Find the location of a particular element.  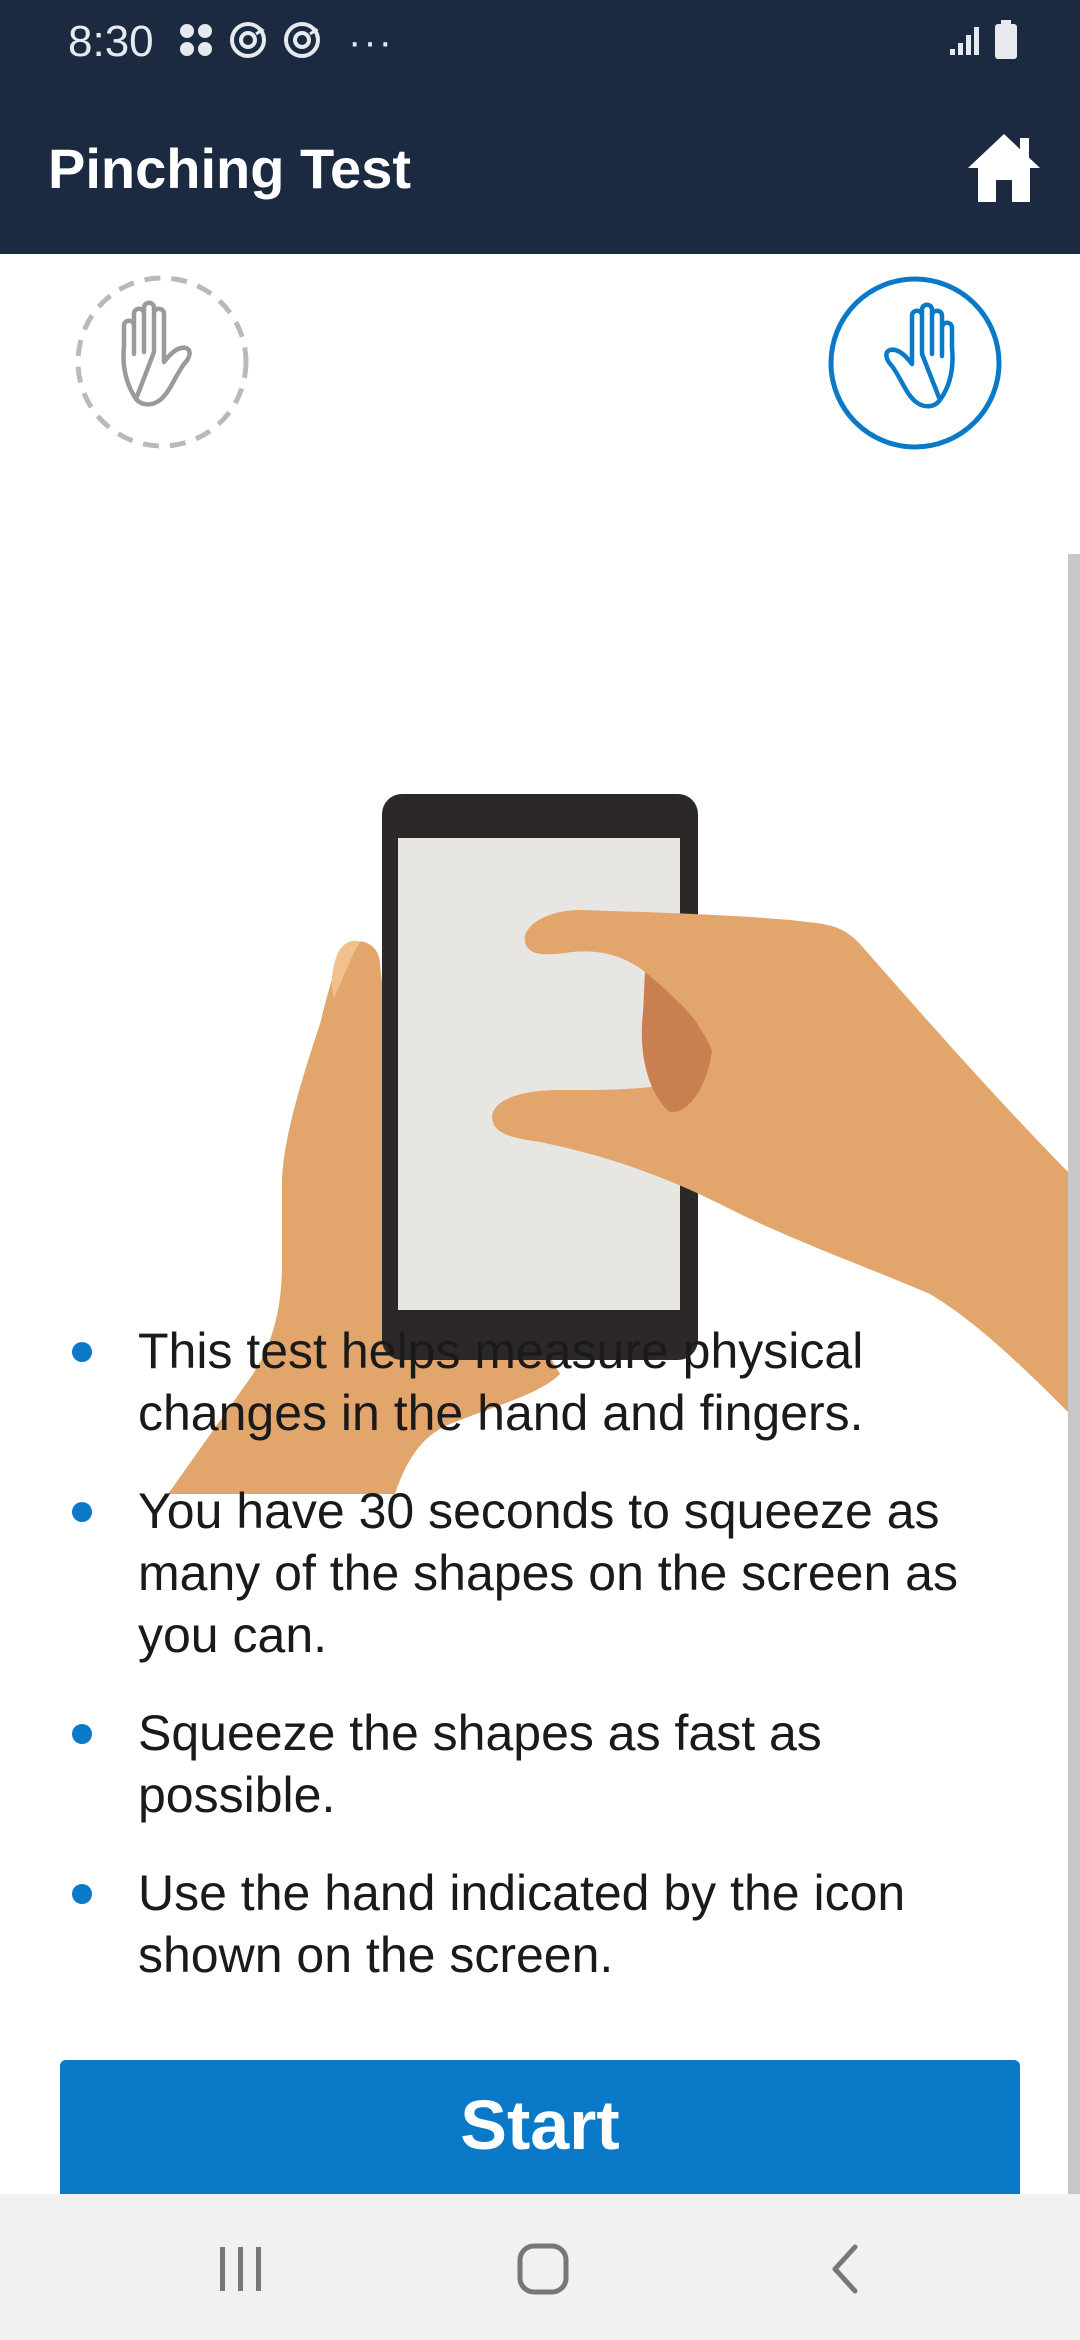

phone-screen is located at coordinates (539, 1074).